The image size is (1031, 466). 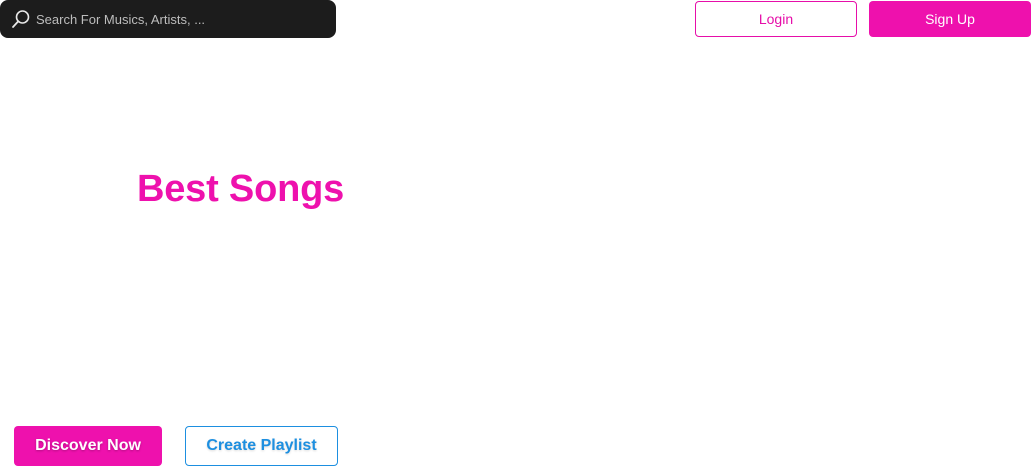 What do you see at coordinates (261, 446) in the screenshot?
I see `create-playlist-button: Create Playlist` at bounding box center [261, 446].